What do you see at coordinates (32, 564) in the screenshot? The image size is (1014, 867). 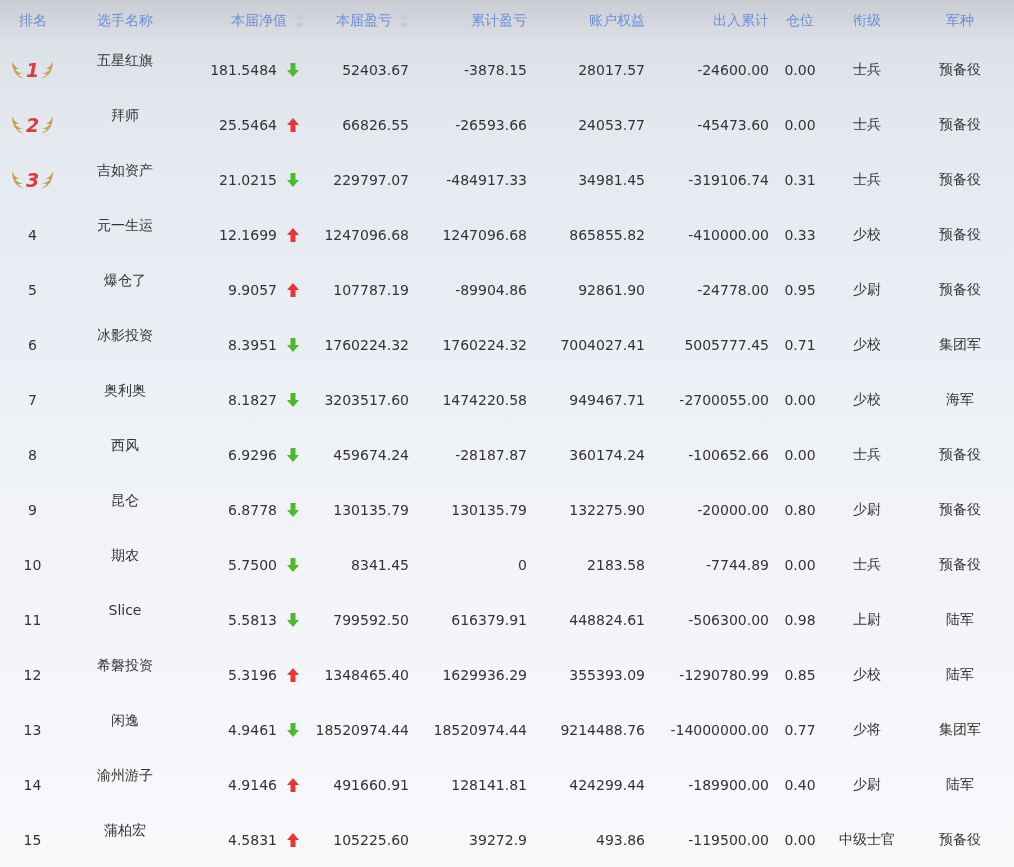 I see `rank-number: 10` at bounding box center [32, 564].